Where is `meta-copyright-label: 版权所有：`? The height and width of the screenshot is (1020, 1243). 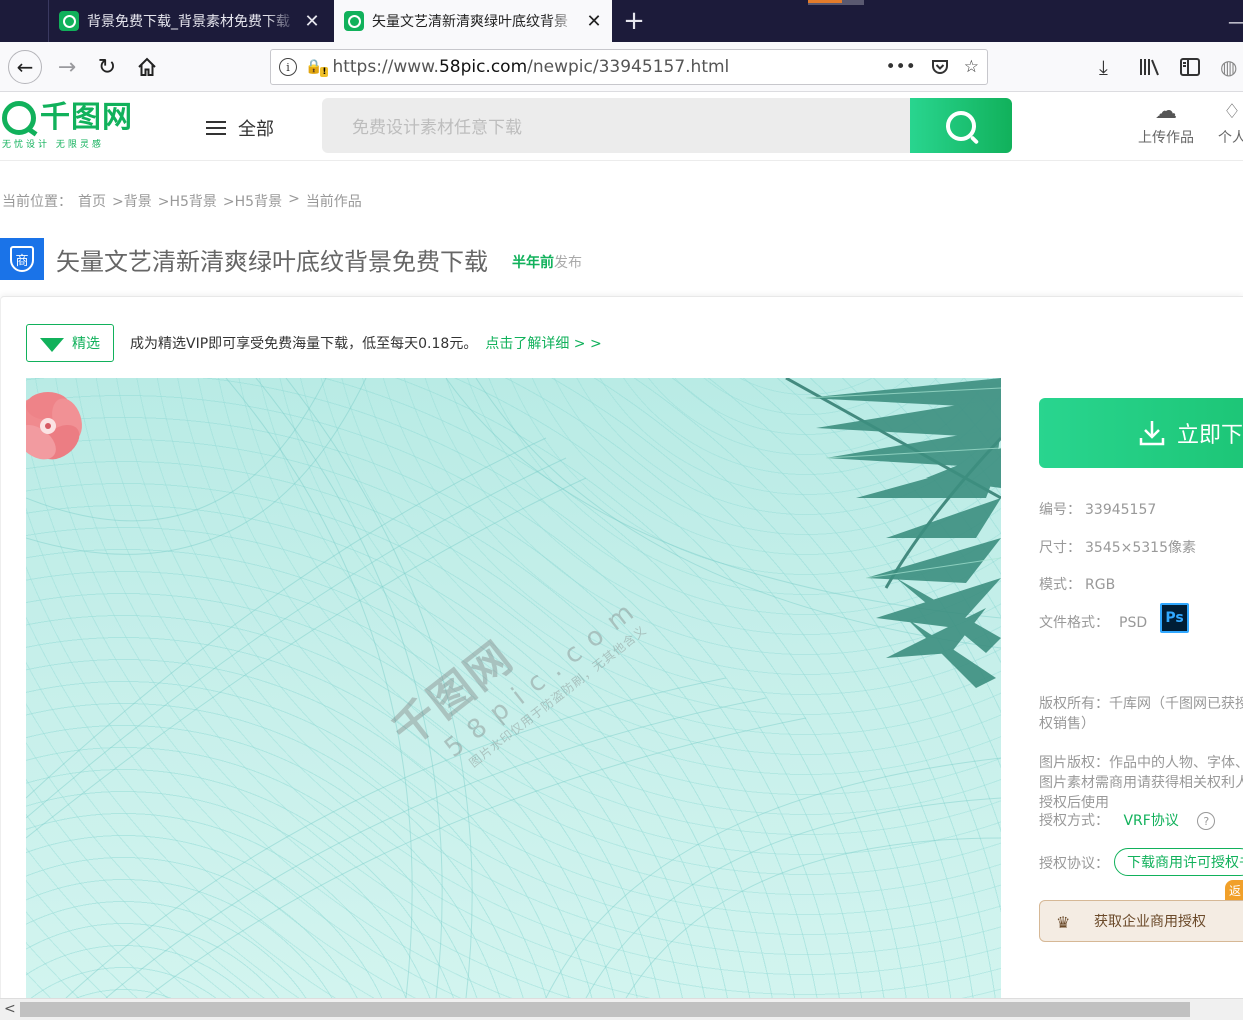 meta-copyright-label: 版权所有： is located at coordinates (1074, 704).